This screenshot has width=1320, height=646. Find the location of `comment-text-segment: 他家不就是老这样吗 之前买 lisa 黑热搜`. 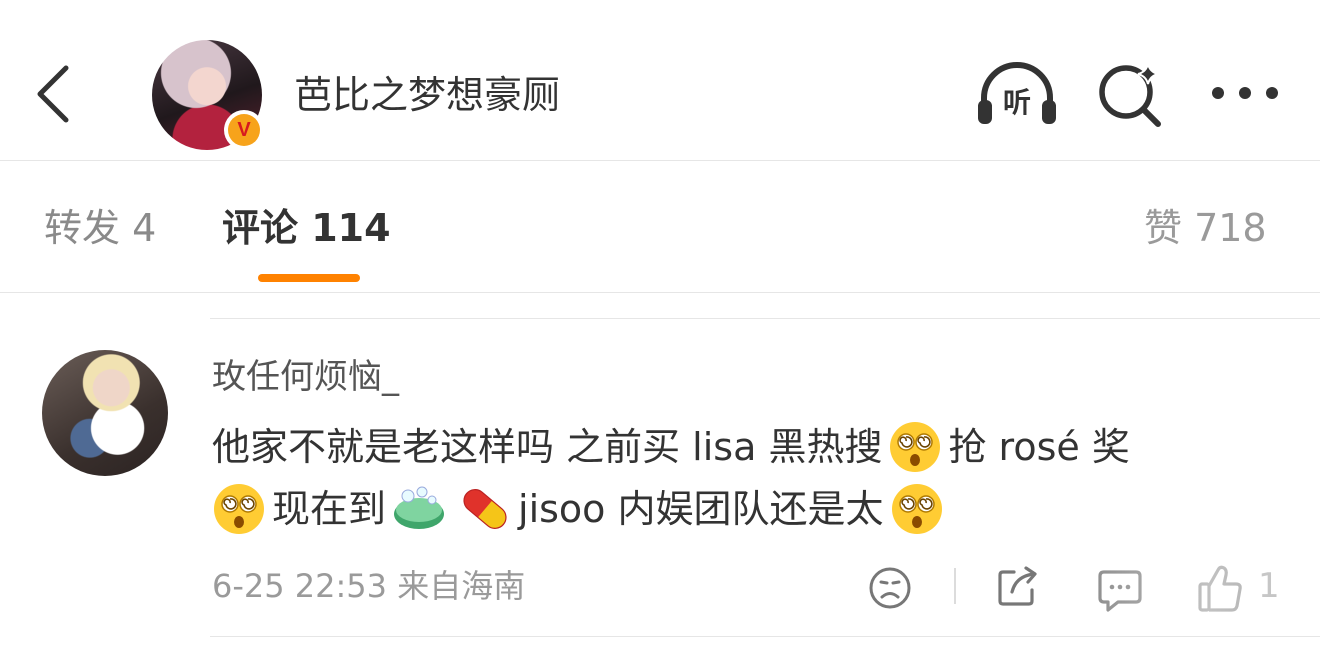

comment-text-segment: 他家不就是老这样吗 之前买 lisa 黑热搜 is located at coordinates (547, 447).